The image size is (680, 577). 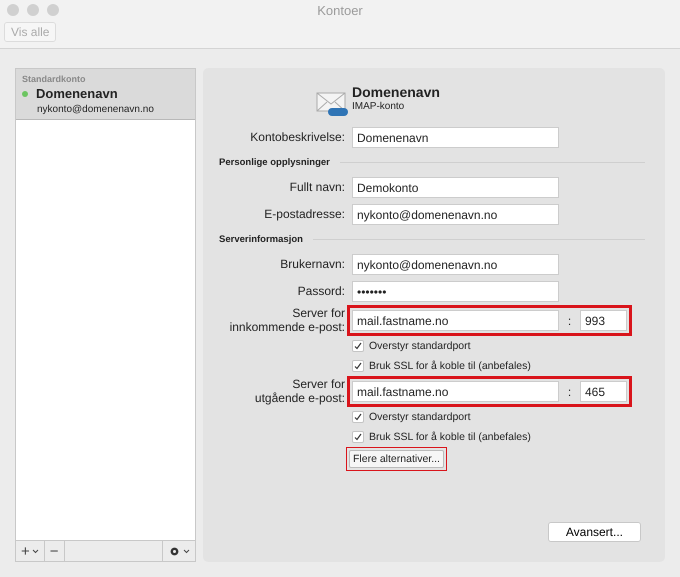 I want to click on field-label: E-postadresse:, so click(x=304, y=215).